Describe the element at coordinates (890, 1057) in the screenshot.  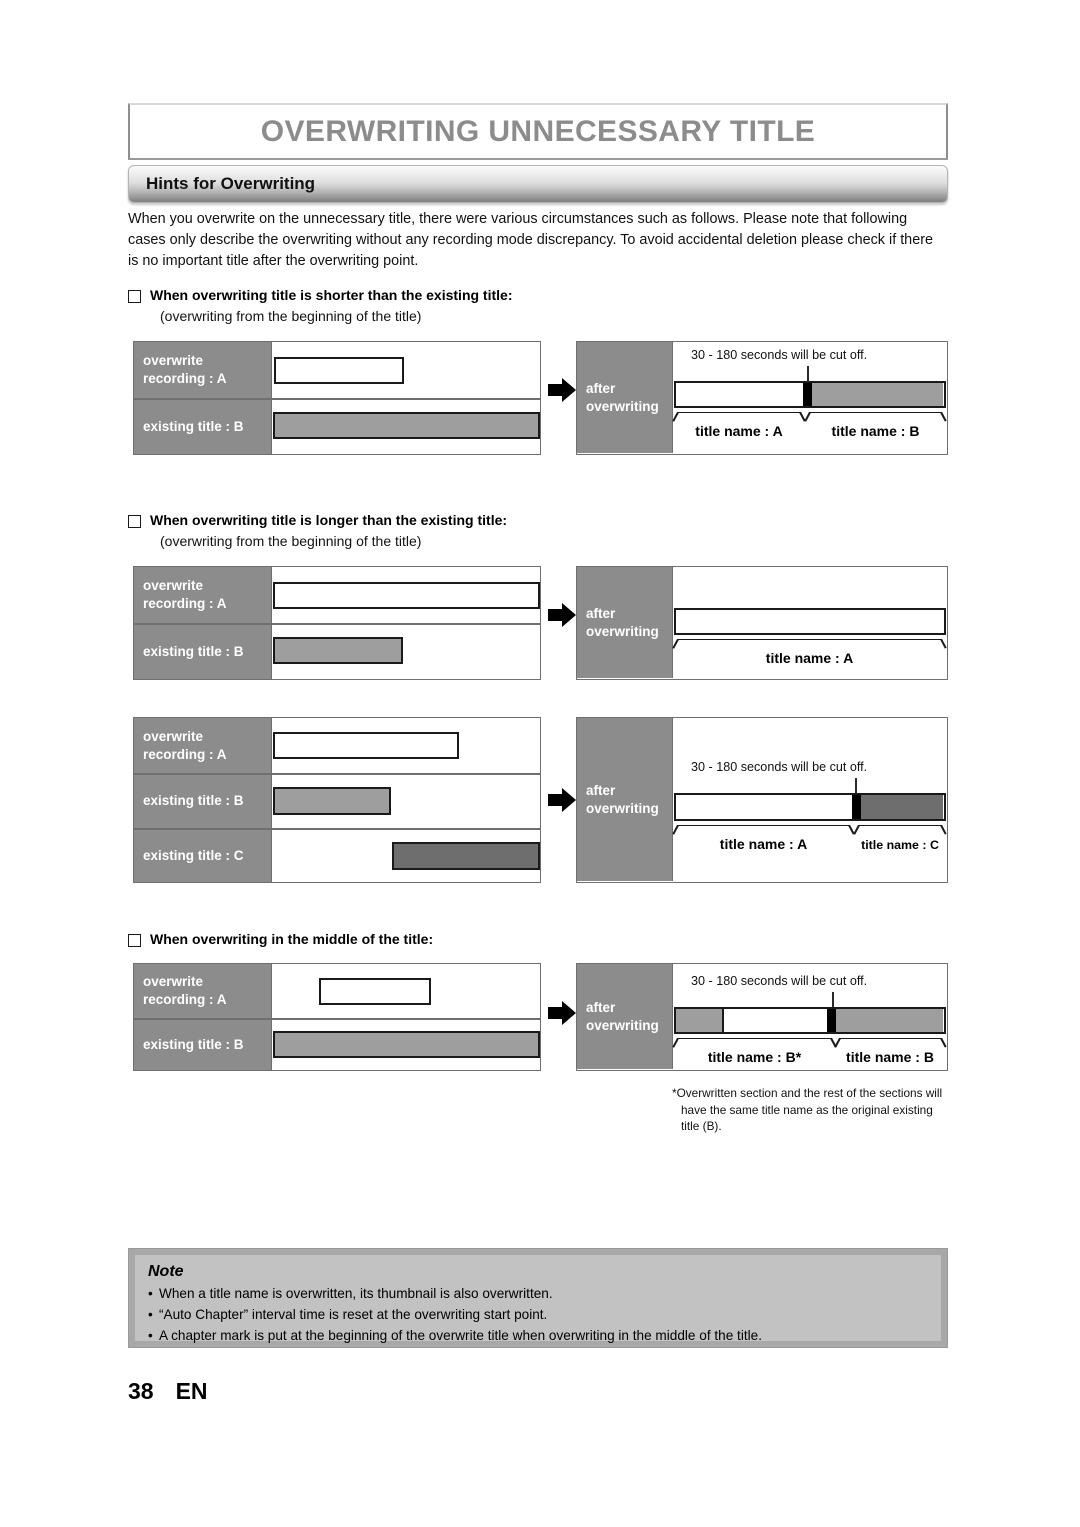
I see `title-name-b-4: title name : B` at that location.